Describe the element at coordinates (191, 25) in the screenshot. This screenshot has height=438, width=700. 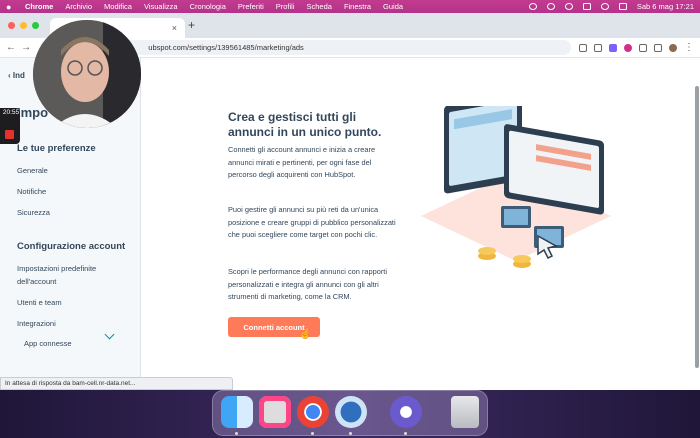
I see `new-tab-button: +` at that location.